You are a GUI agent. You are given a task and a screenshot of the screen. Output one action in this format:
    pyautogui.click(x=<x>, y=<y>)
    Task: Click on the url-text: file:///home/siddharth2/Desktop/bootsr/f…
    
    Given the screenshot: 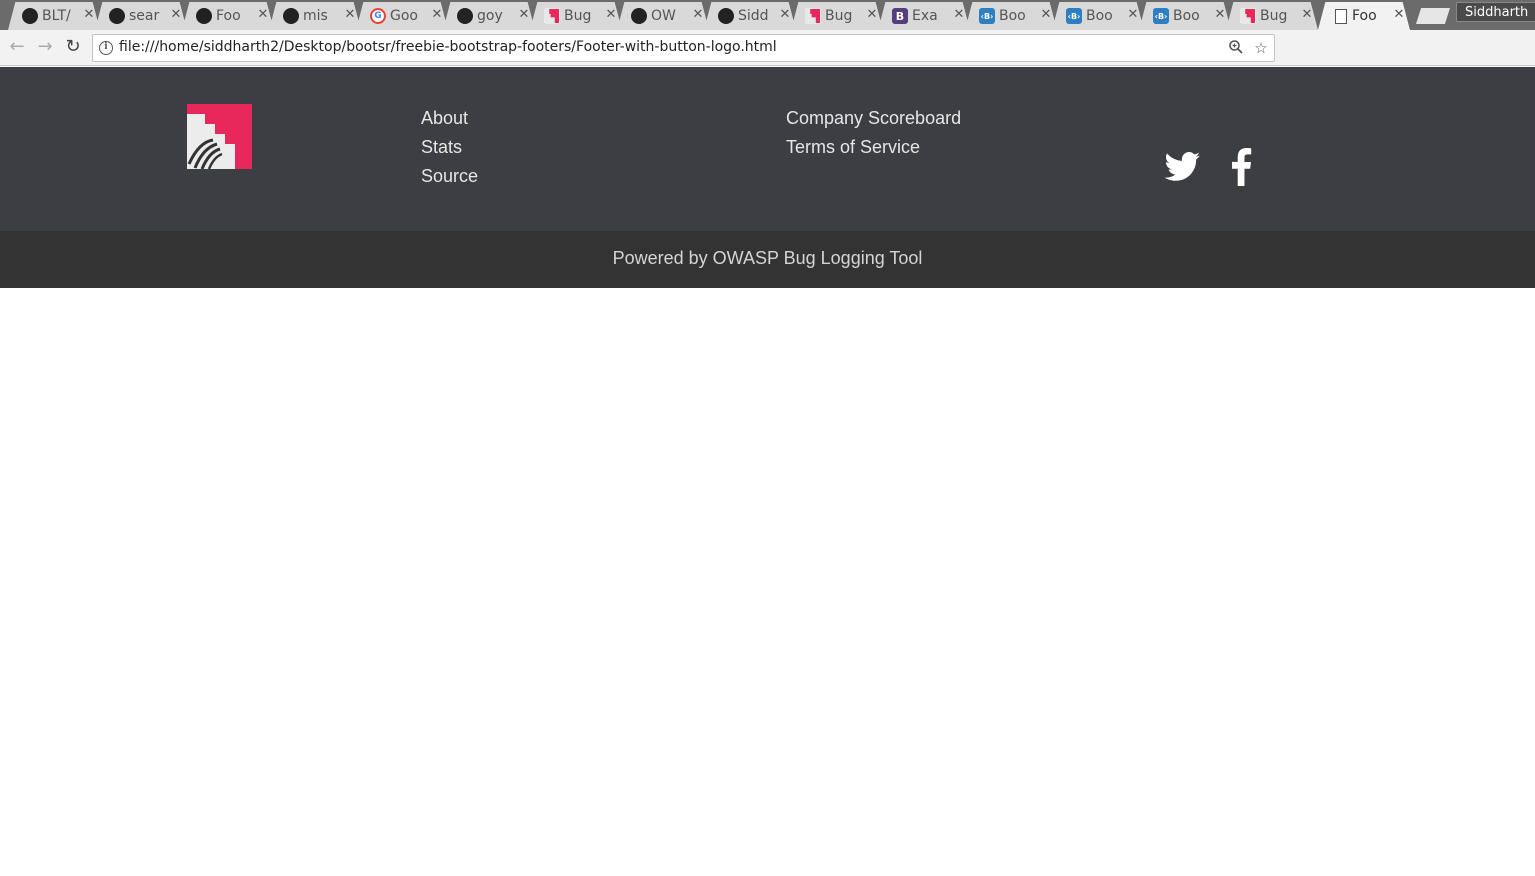 What is the action you would take?
    pyautogui.click(x=448, y=47)
    